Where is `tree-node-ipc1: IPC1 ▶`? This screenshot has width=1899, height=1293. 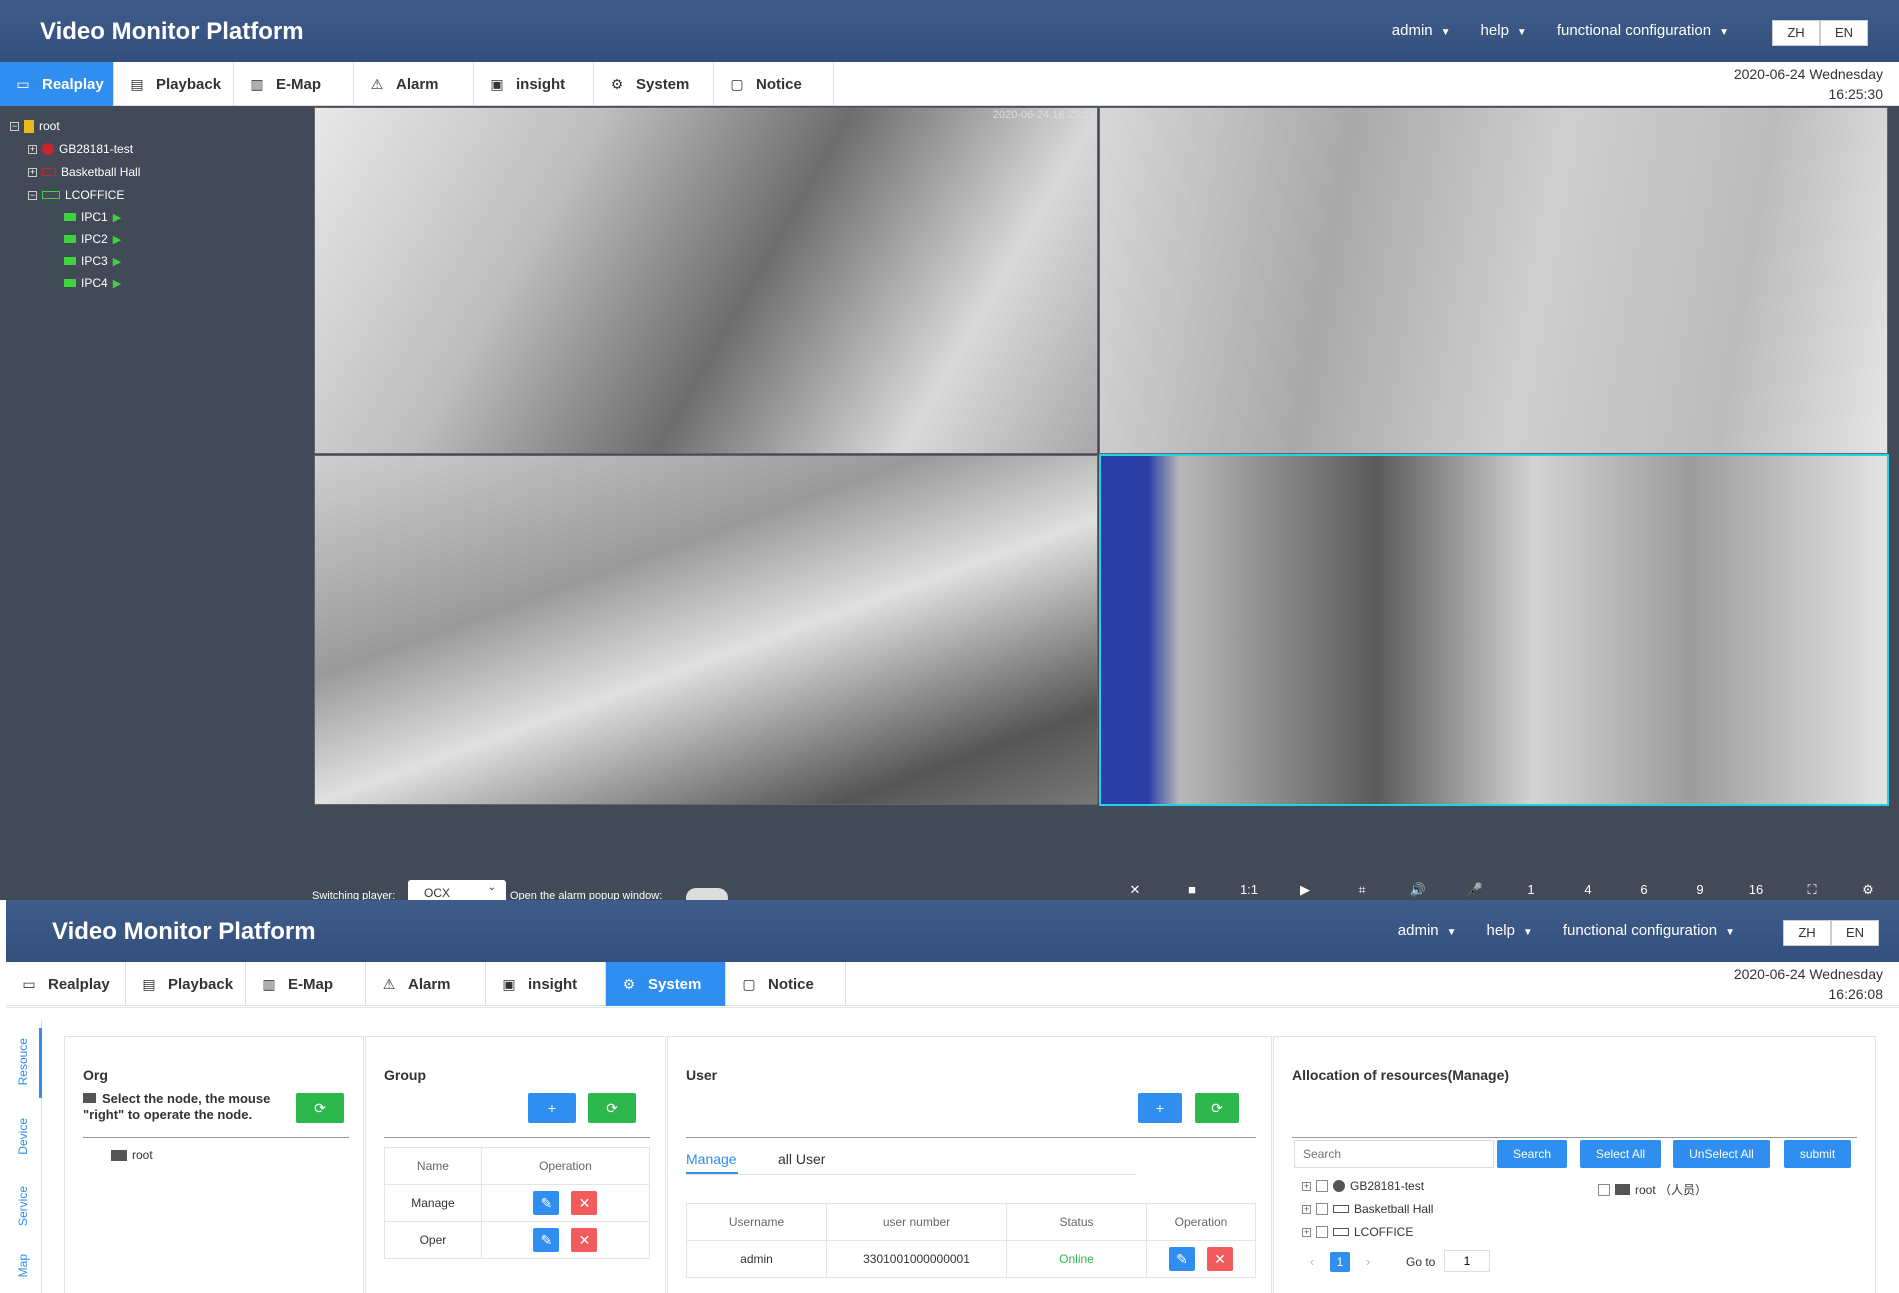
tree-node-ipc1: IPC1 ▶ is located at coordinates (92, 217).